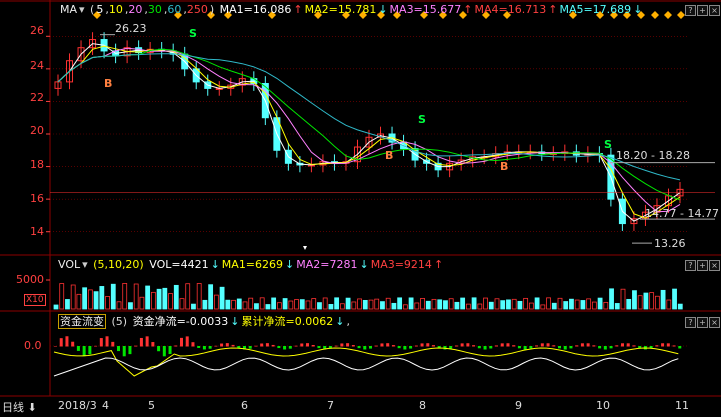 This screenshot has height=417, width=721. I want to click on date-label-9: 11, so click(682, 405).